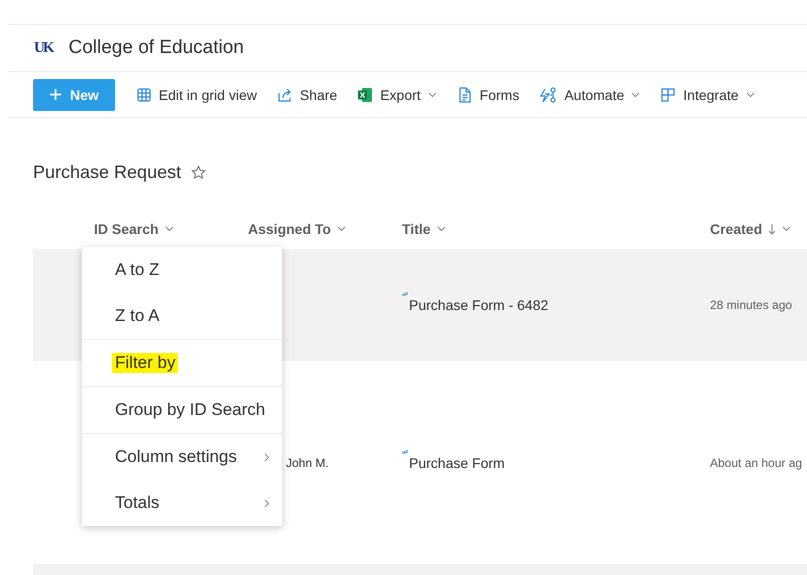 Image resolution: width=807 pixels, height=575 pixels. Describe the element at coordinates (134, 229) in the screenshot. I see `column-header: ID Search` at that location.